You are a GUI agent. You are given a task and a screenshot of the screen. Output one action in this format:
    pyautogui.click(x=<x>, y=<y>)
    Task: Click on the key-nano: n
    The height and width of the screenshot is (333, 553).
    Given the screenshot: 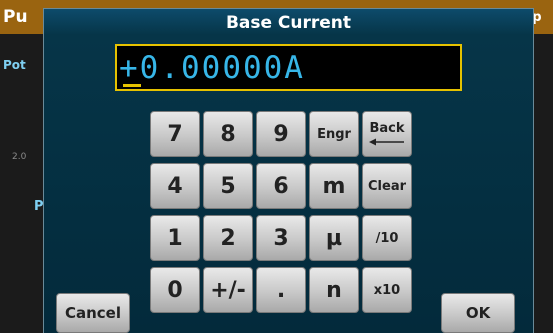 What is the action you would take?
    pyautogui.click(x=334, y=290)
    